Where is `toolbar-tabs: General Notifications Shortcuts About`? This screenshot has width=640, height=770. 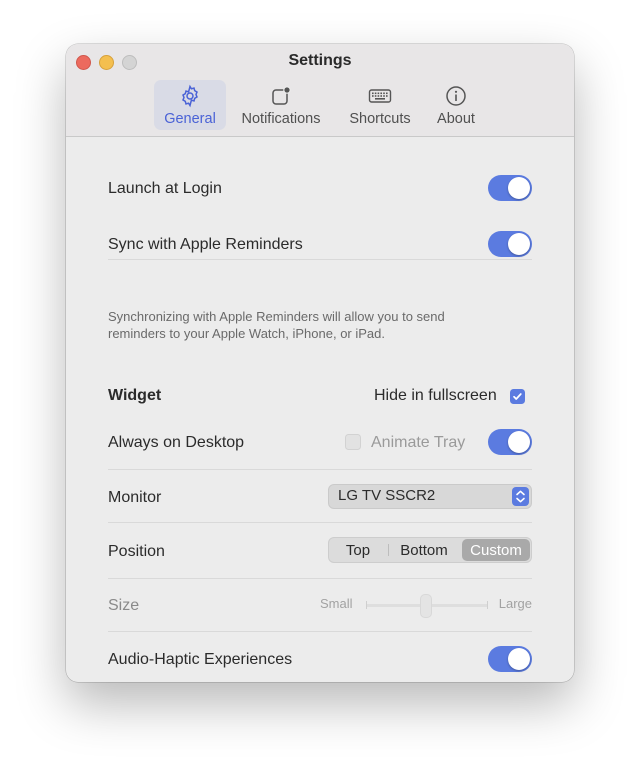 toolbar-tabs: General Notifications Shortcuts About is located at coordinates (320, 106).